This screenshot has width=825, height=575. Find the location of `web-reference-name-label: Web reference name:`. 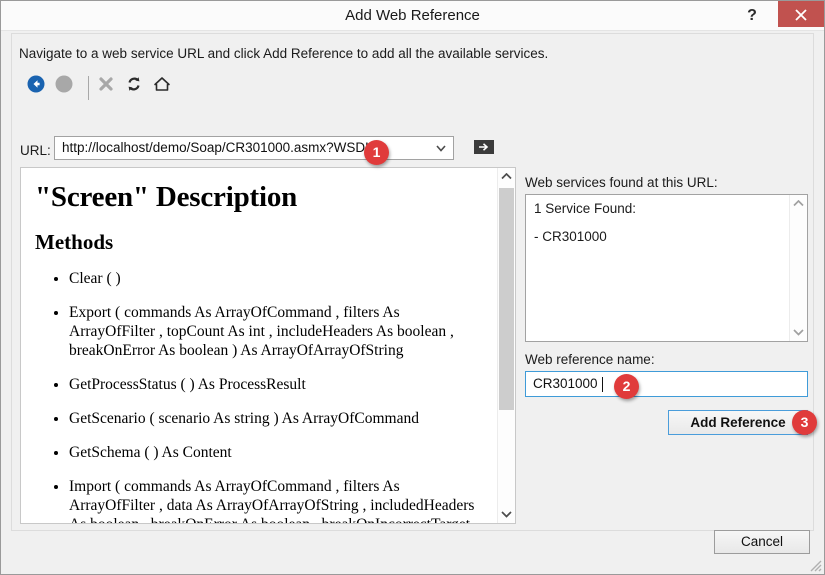

web-reference-name-label: Web reference name: is located at coordinates (590, 359).